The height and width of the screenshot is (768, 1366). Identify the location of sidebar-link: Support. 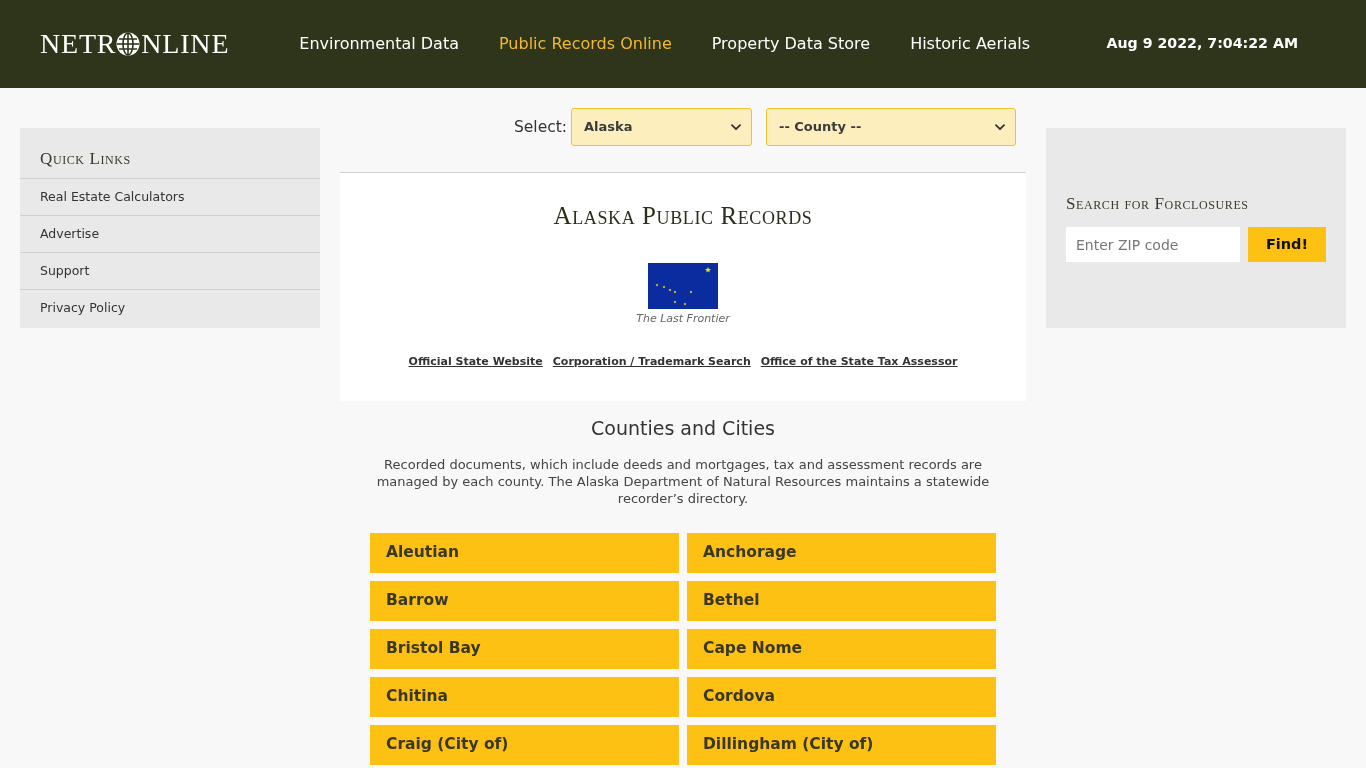
(170, 272).